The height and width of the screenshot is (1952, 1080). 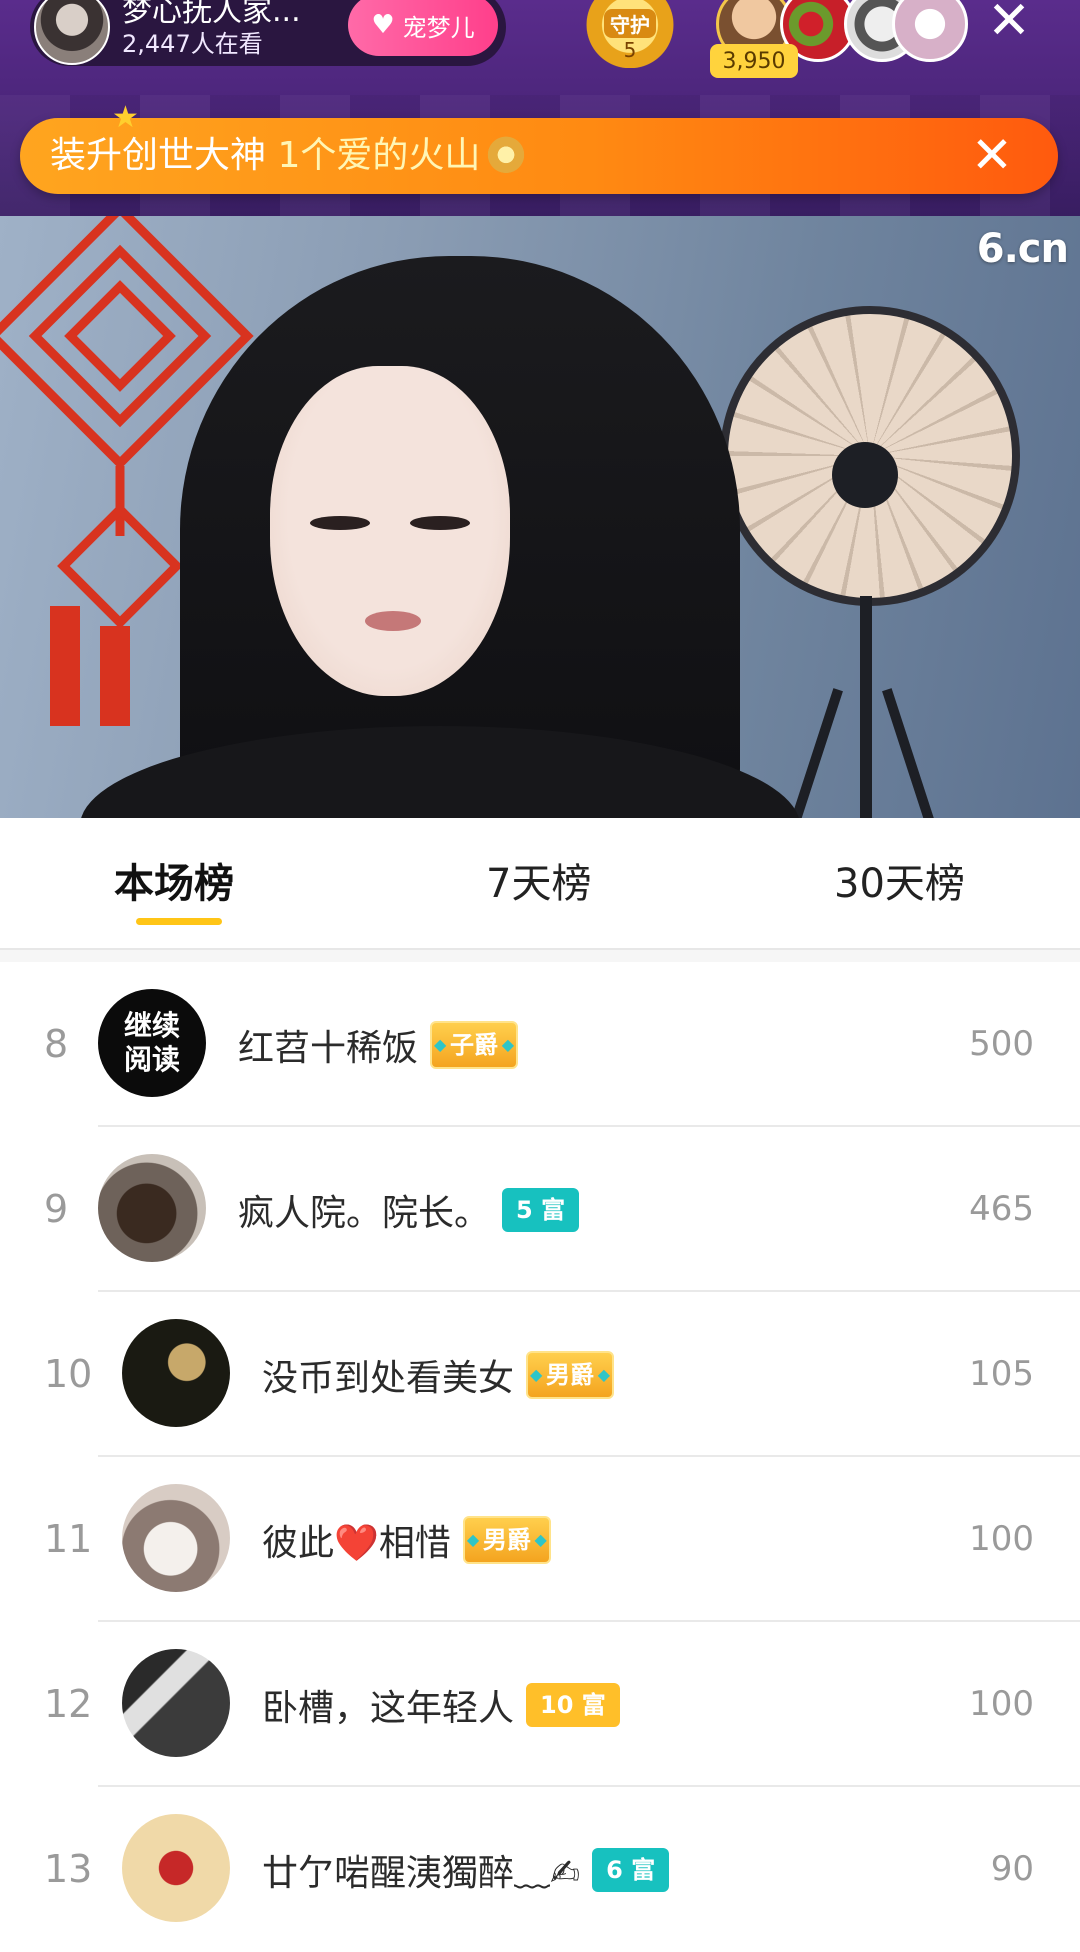 What do you see at coordinates (540, 956) in the screenshot?
I see `divider` at bounding box center [540, 956].